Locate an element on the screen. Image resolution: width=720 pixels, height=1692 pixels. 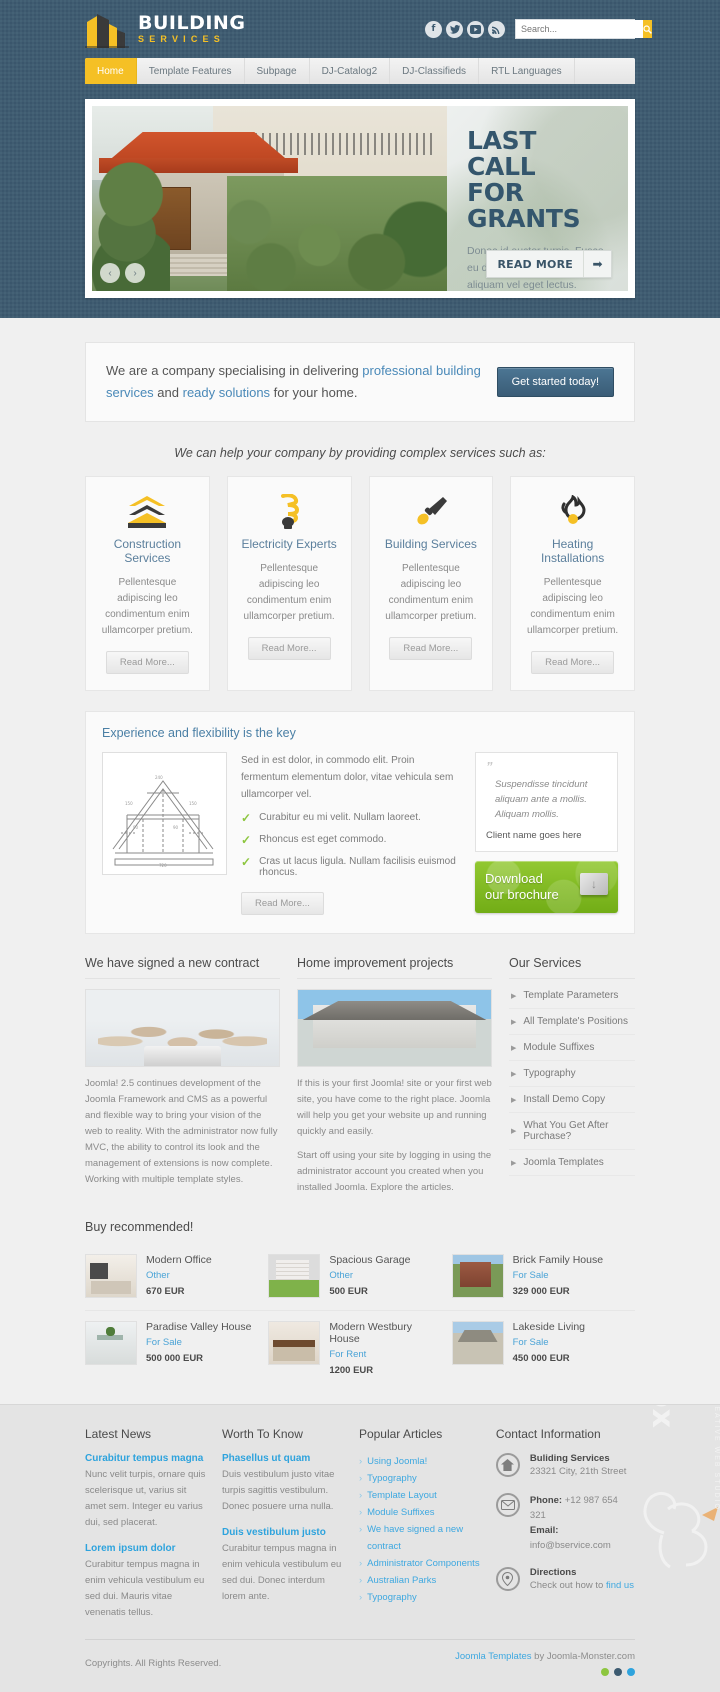
find-us-link: find us is located at coordinates (620, 1585).